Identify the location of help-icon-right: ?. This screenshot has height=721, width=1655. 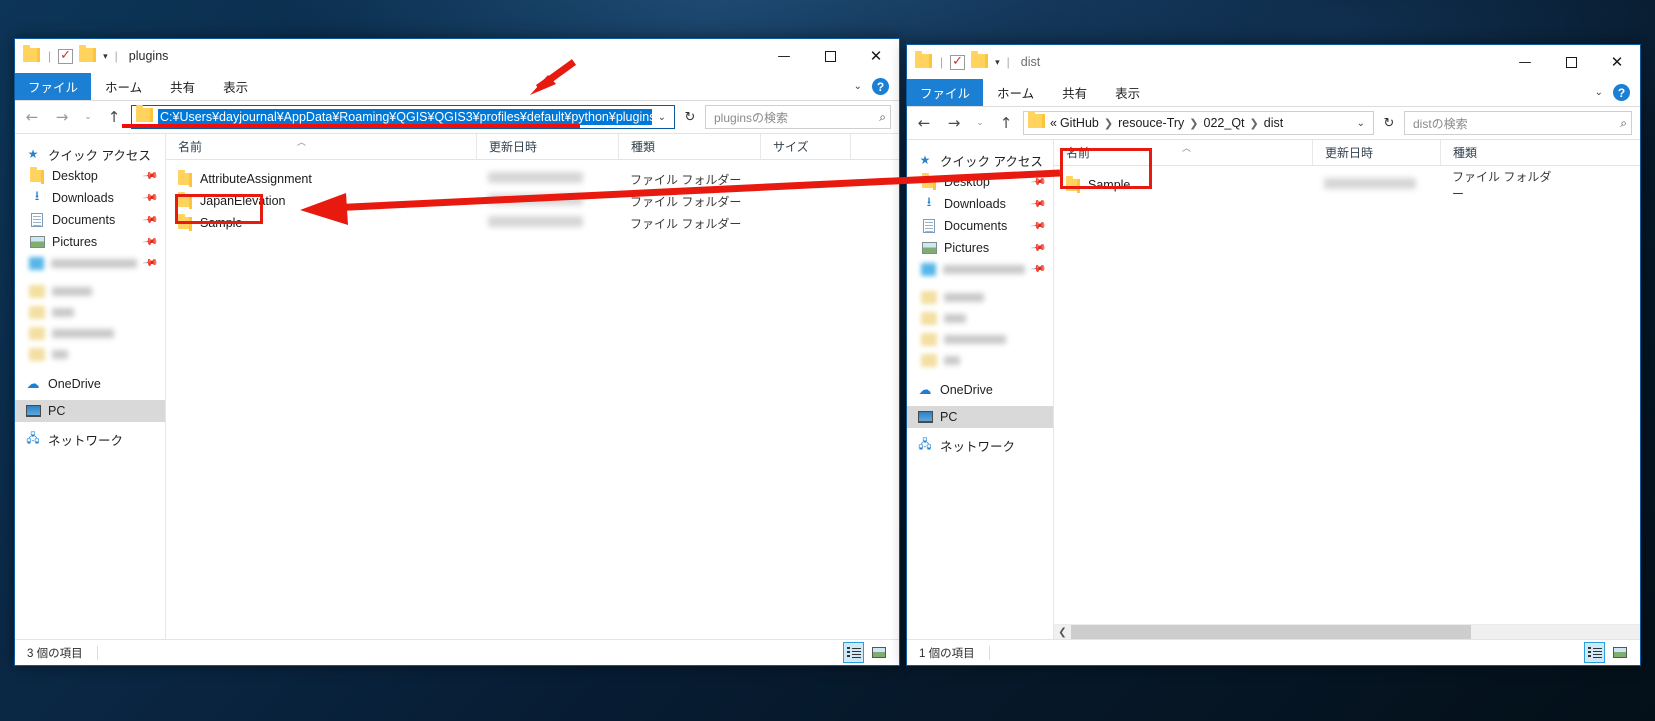
(1621, 92).